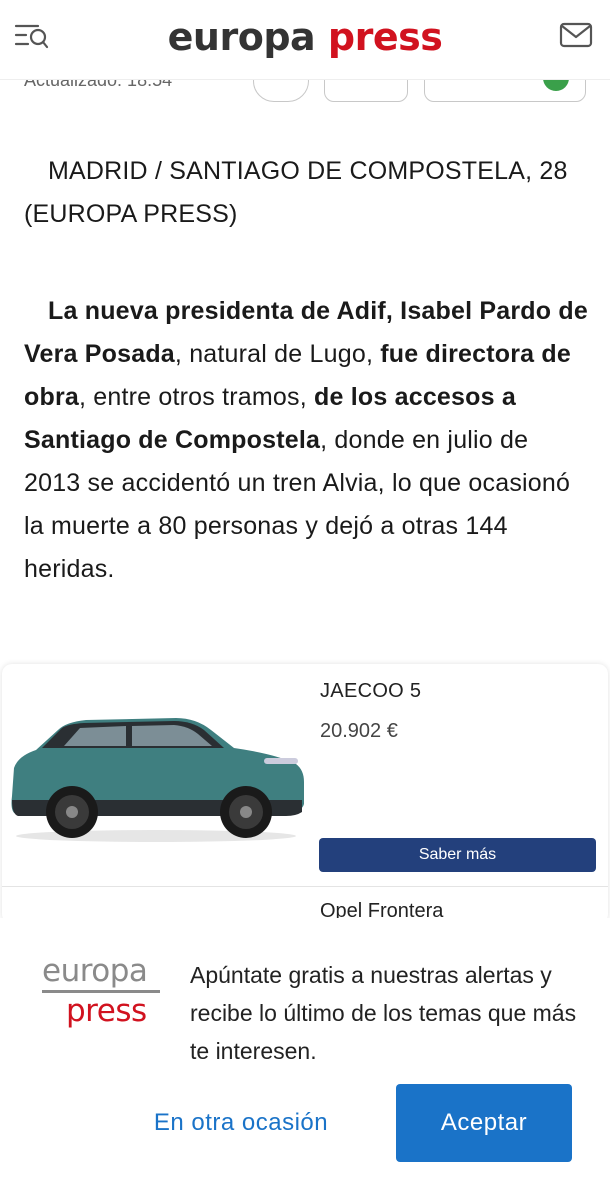 The image size is (610, 1200). Describe the element at coordinates (277, 354) in the screenshot. I see `lead-text-1: , natural de Lugo,` at that location.